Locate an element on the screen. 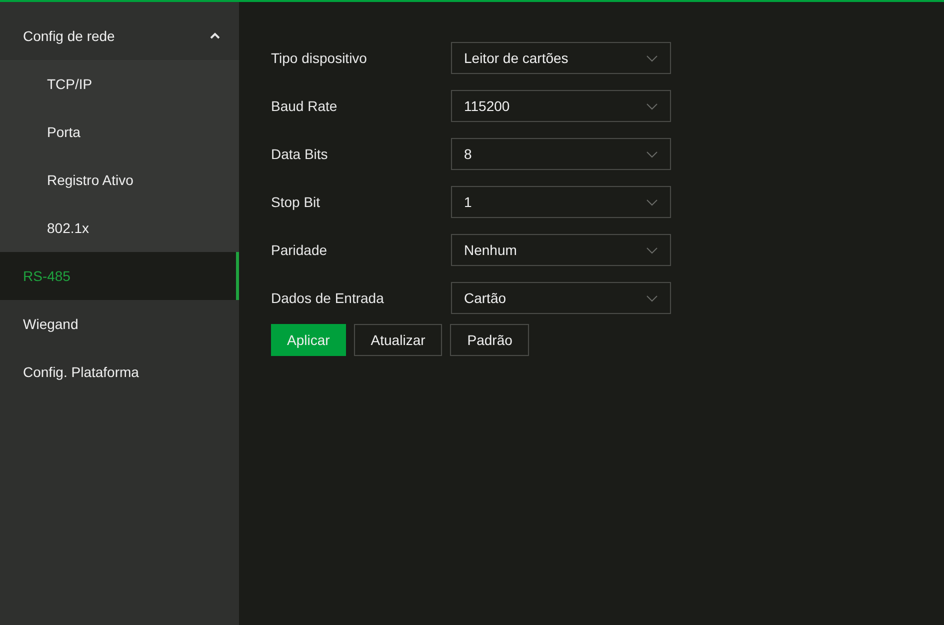 The image size is (944, 625). field-label: Dados de Entrada is located at coordinates (328, 298).